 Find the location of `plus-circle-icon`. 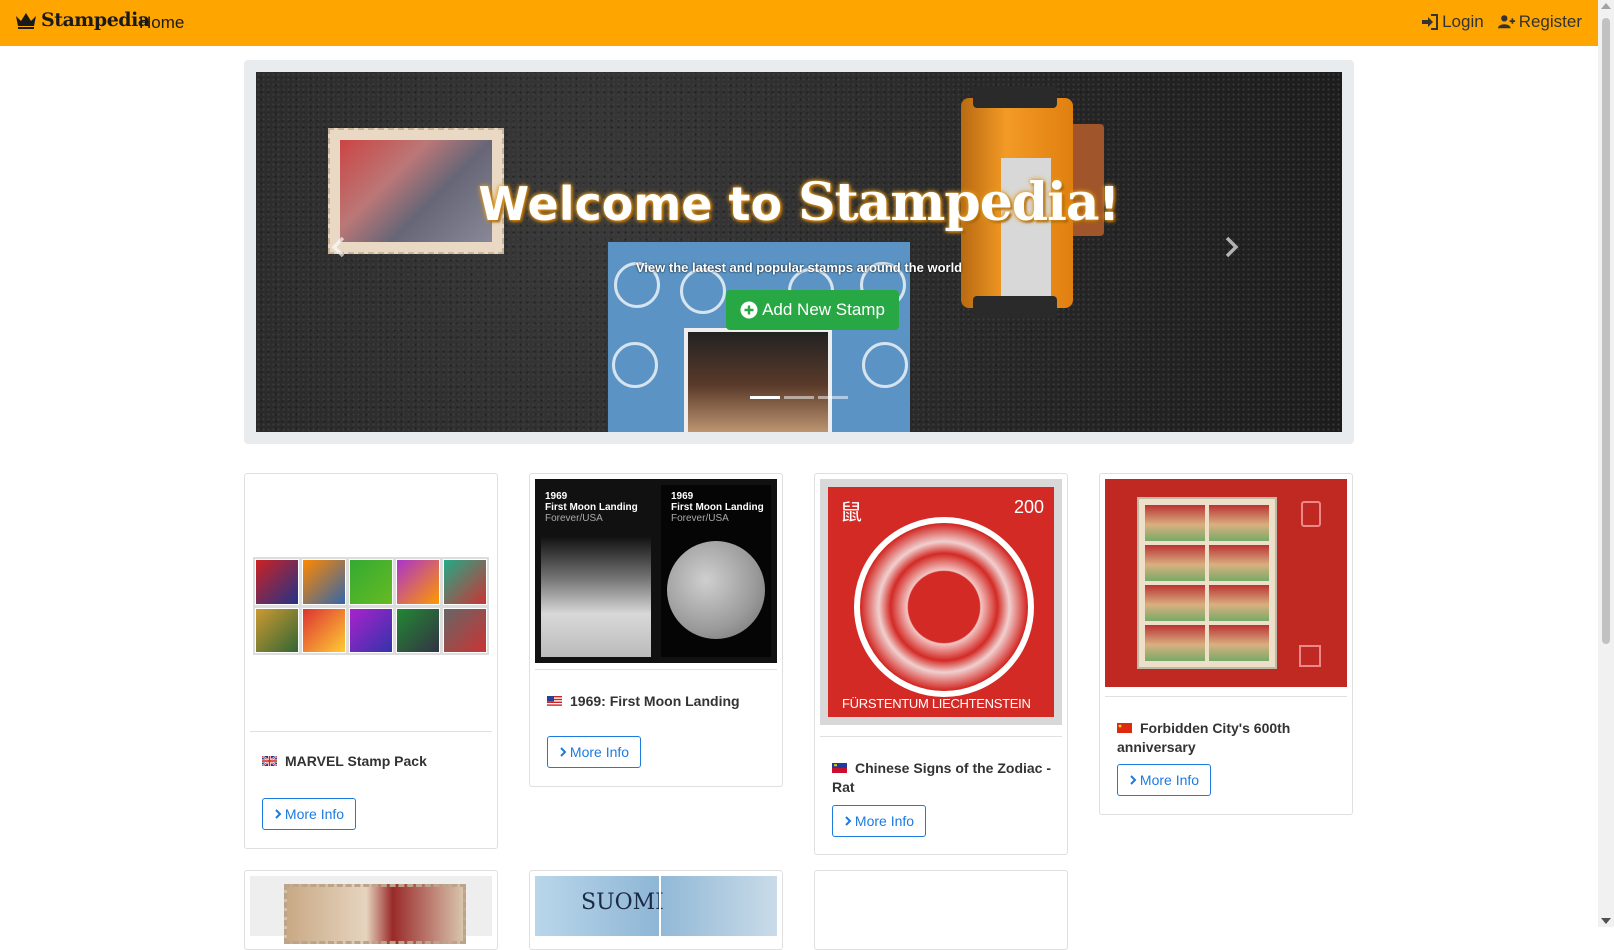

plus-circle-icon is located at coordinates (749, 310).